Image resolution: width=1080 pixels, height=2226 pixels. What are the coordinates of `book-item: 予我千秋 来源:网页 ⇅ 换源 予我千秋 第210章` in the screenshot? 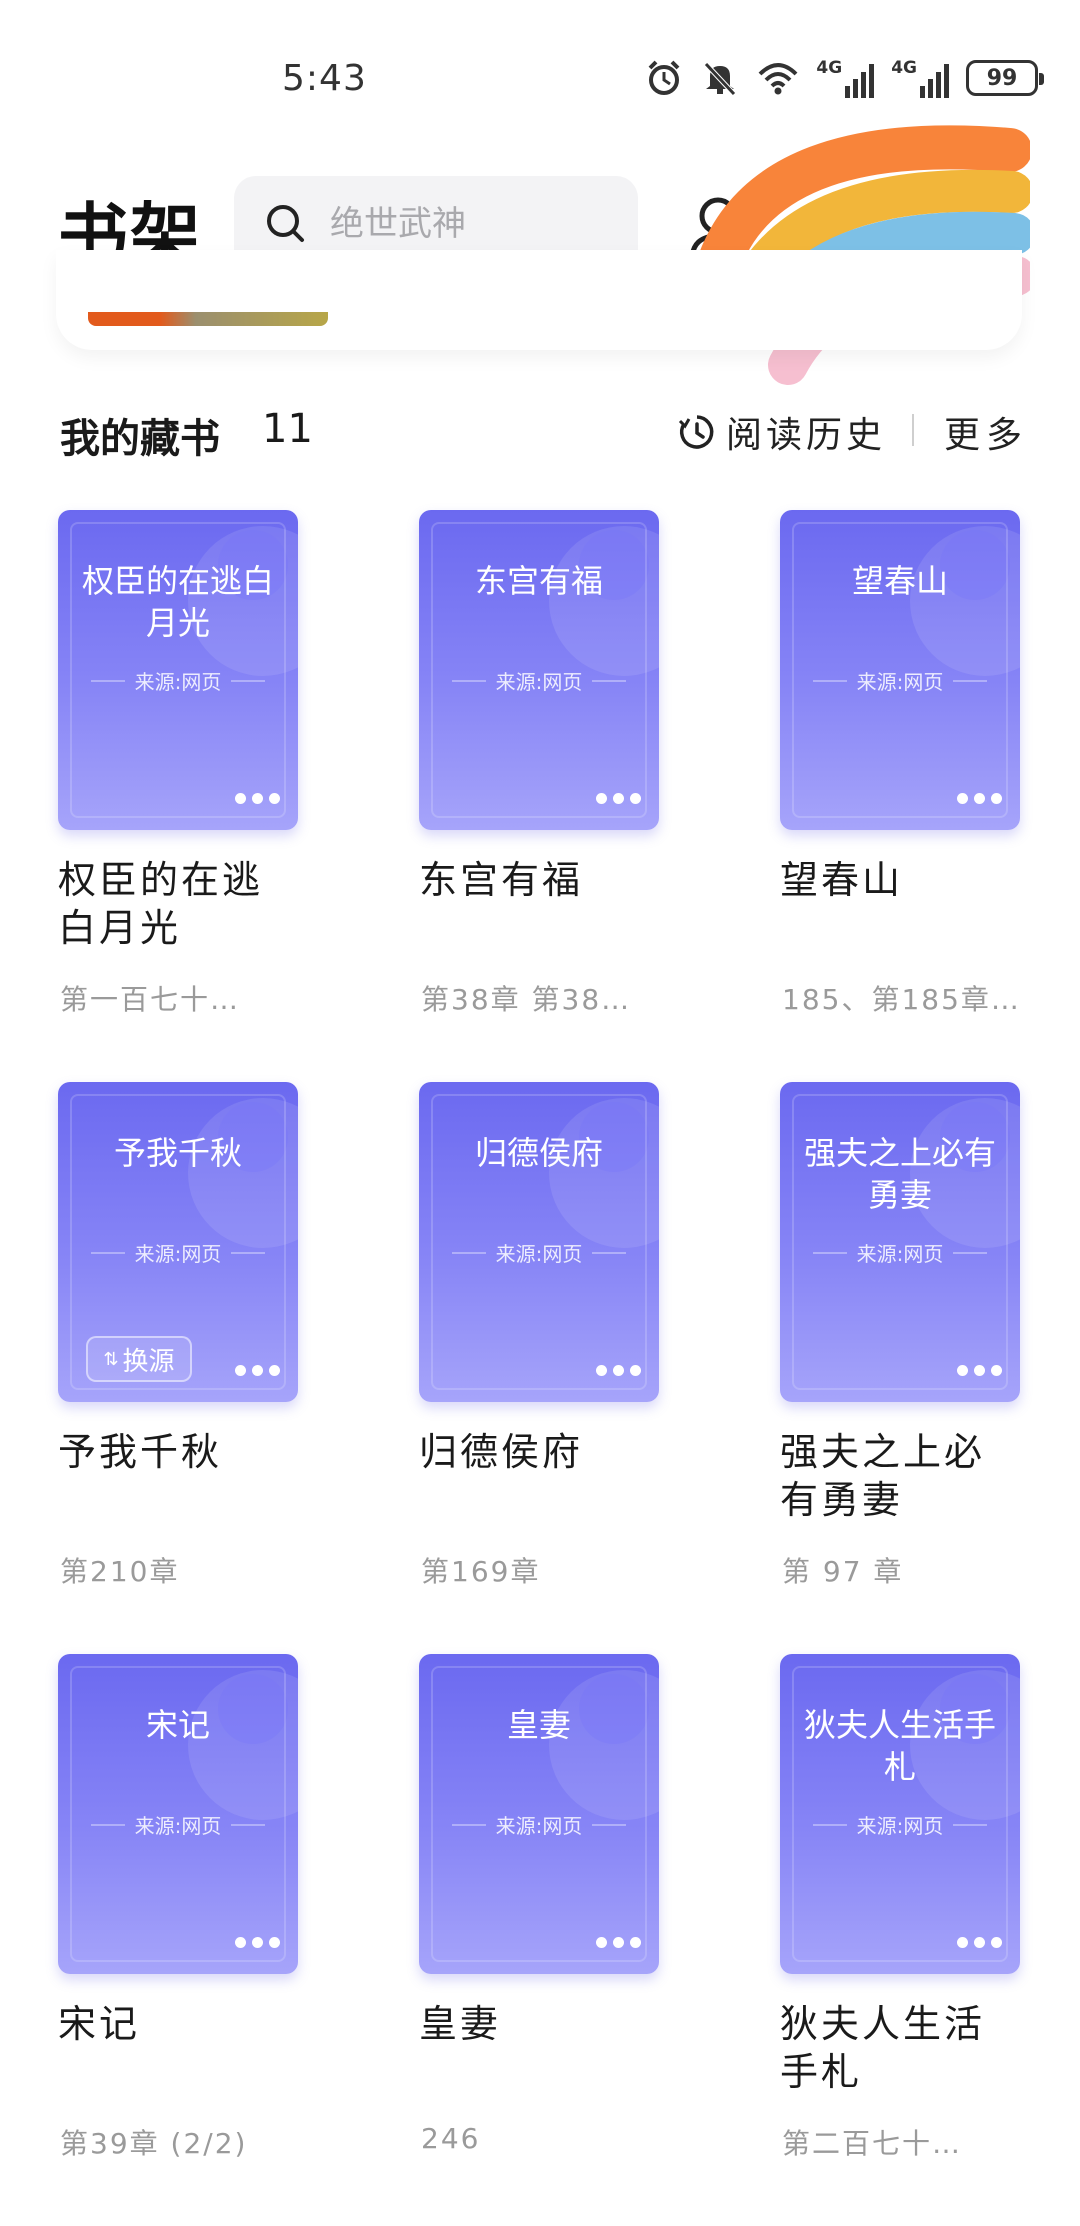 It's located at (178, 1368).